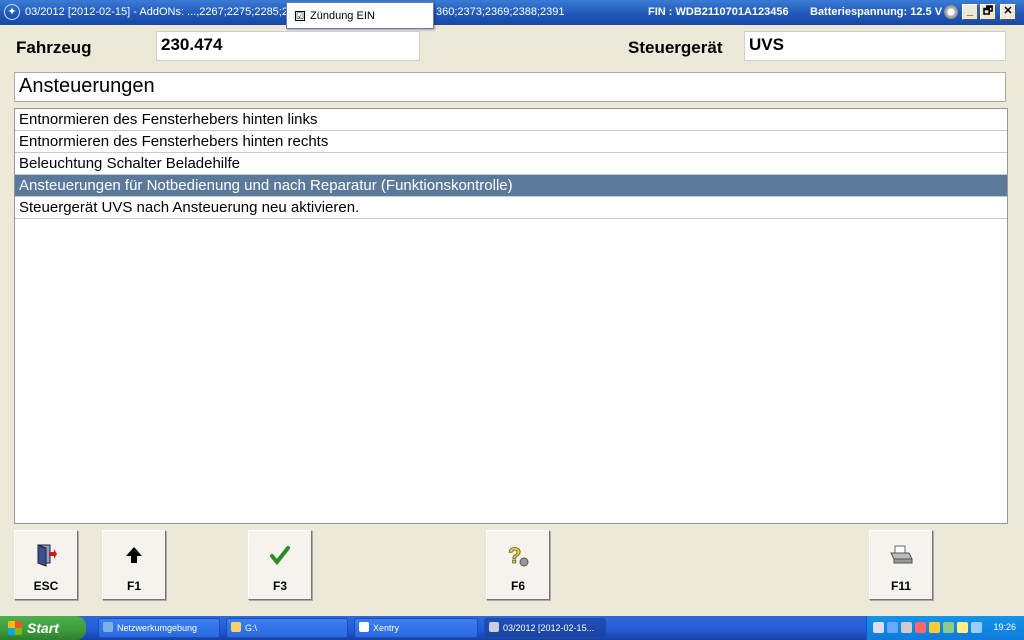 The height and width of the screenshot is (640, 1024). Describe the element at coordinates (108, 627) in the screenshot. I see `network-icon` at that location.